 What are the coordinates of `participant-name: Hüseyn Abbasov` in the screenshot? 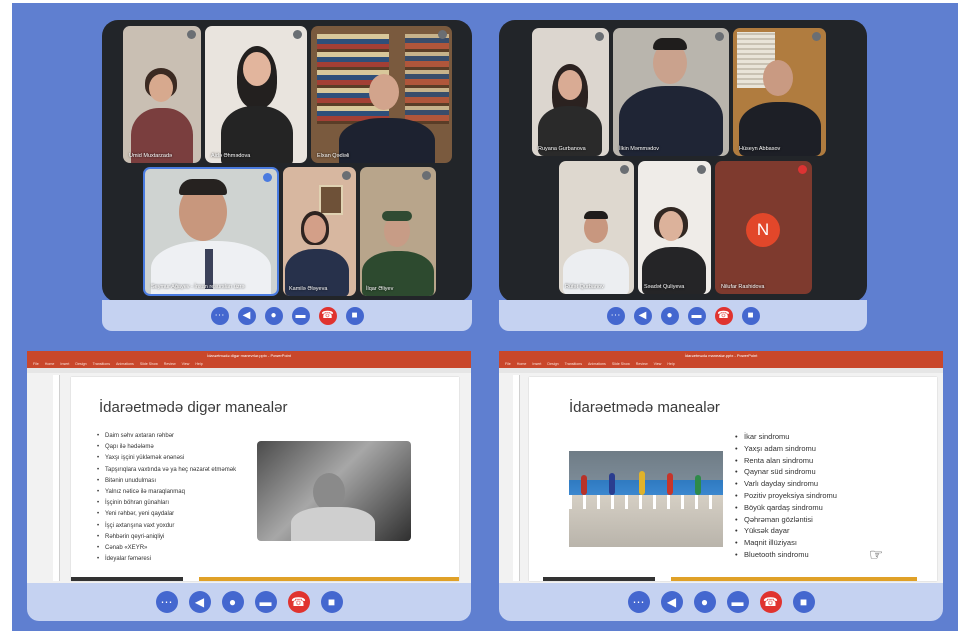 It's located at (760, 149).